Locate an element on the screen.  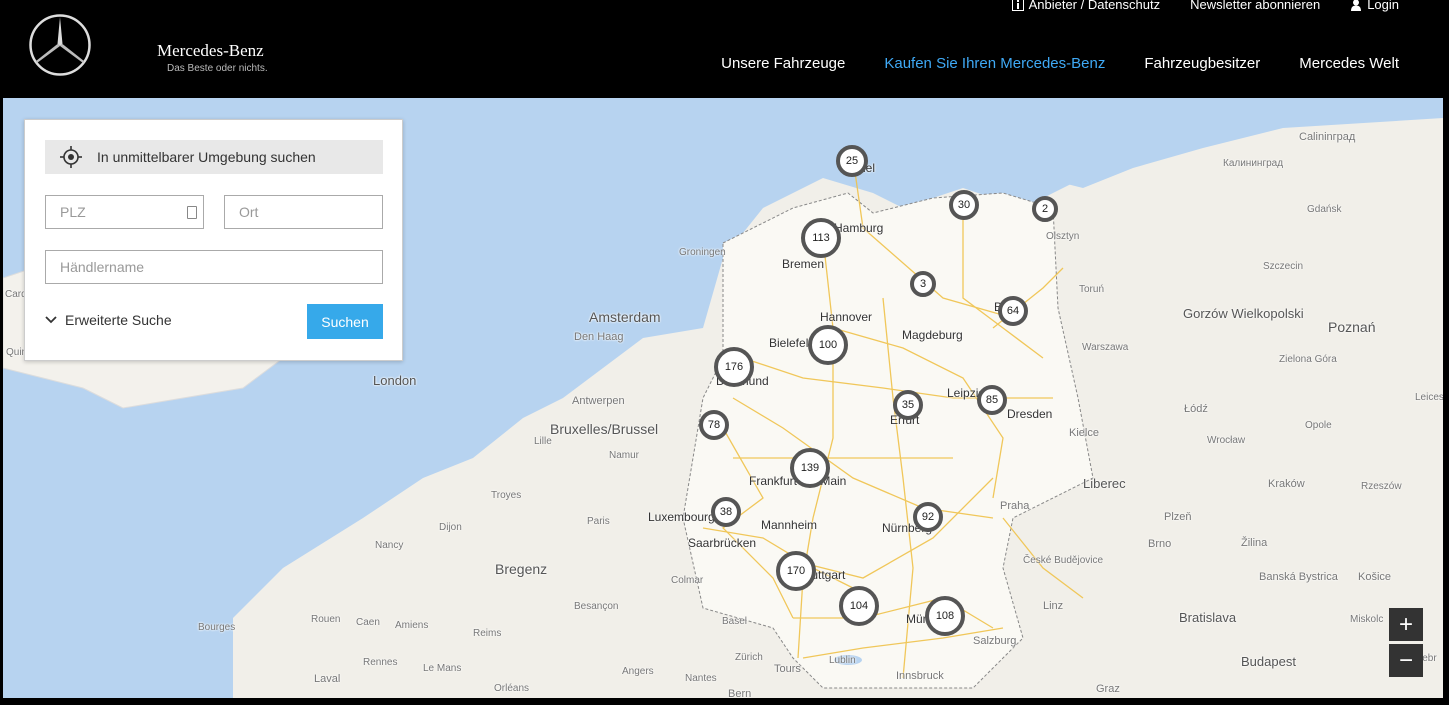
map-label-troyes: Besançon is located at coordinates (596, 606).